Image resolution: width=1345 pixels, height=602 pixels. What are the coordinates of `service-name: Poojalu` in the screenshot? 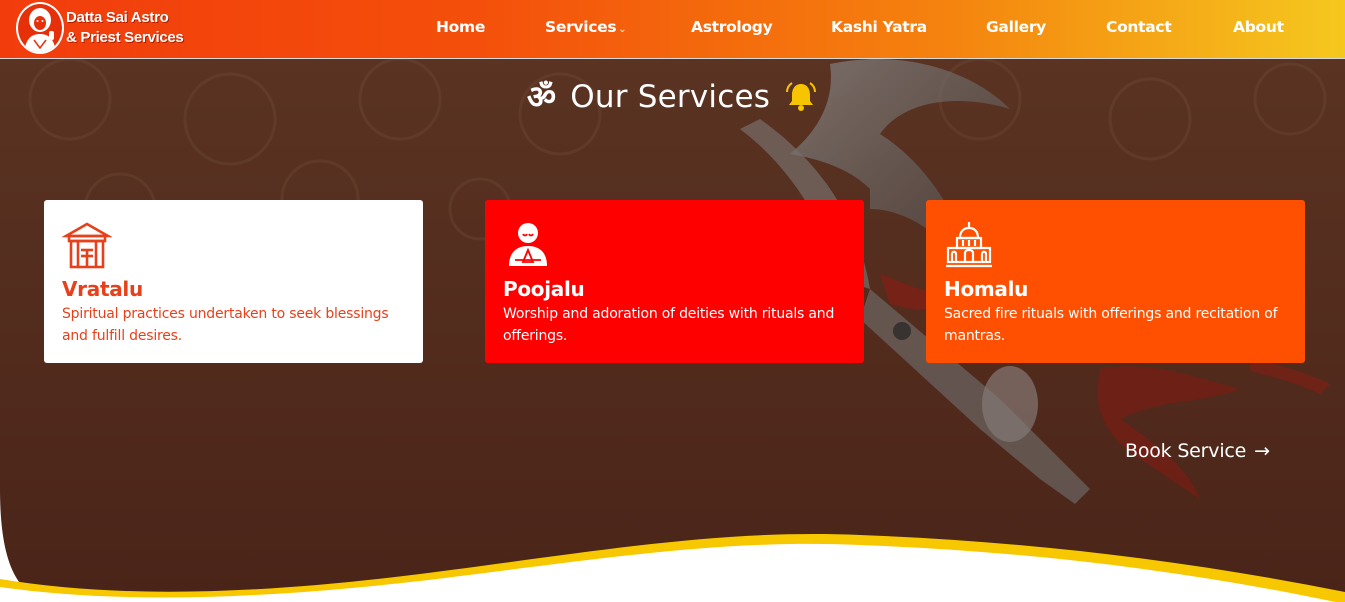 It's located at (544, 289).